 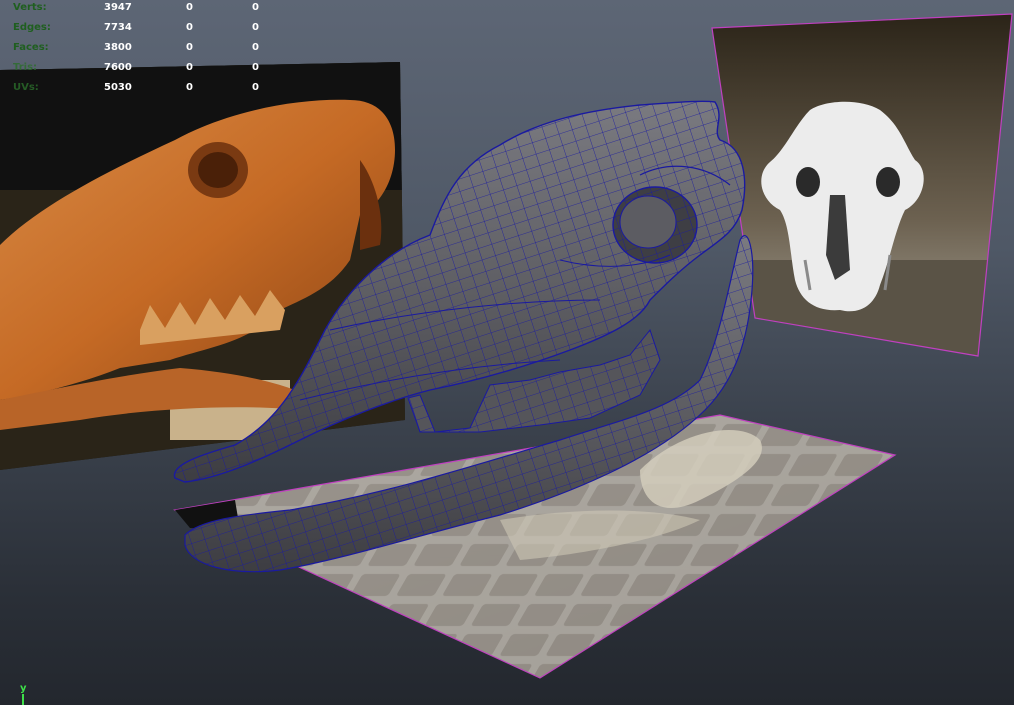 I want to click on axis-y-label: y, so click(x=23, y=688).